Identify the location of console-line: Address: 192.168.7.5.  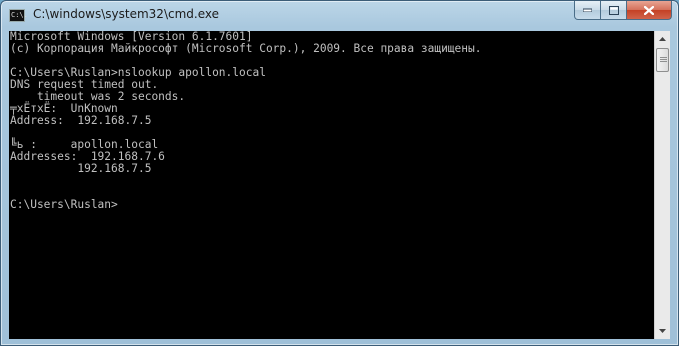
(81, 120).